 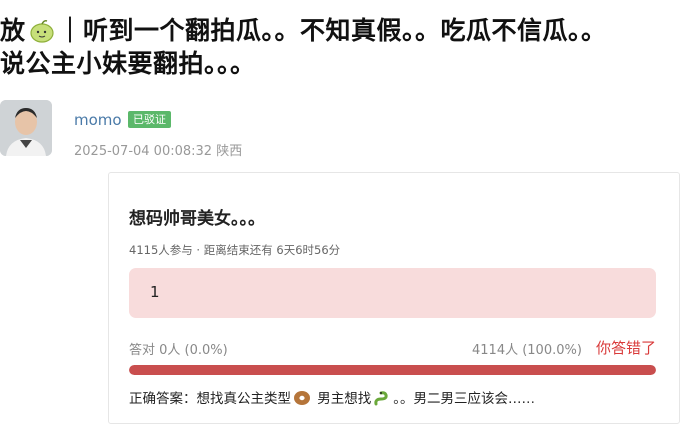 I want to click on poll-option-label: 1, so click(x=155, y=292).